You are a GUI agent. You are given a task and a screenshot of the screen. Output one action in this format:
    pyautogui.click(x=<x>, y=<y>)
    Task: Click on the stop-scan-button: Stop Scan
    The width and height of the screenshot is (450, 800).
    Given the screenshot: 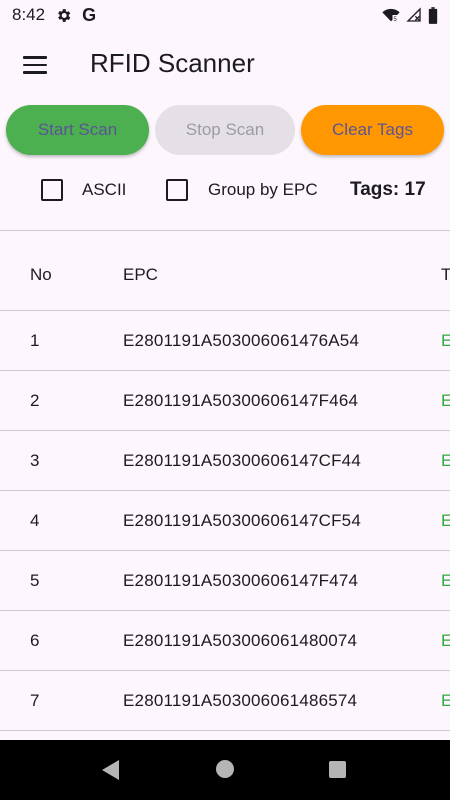 What is the action you would take?
    pyautogui.click(x=225, y=130)
    